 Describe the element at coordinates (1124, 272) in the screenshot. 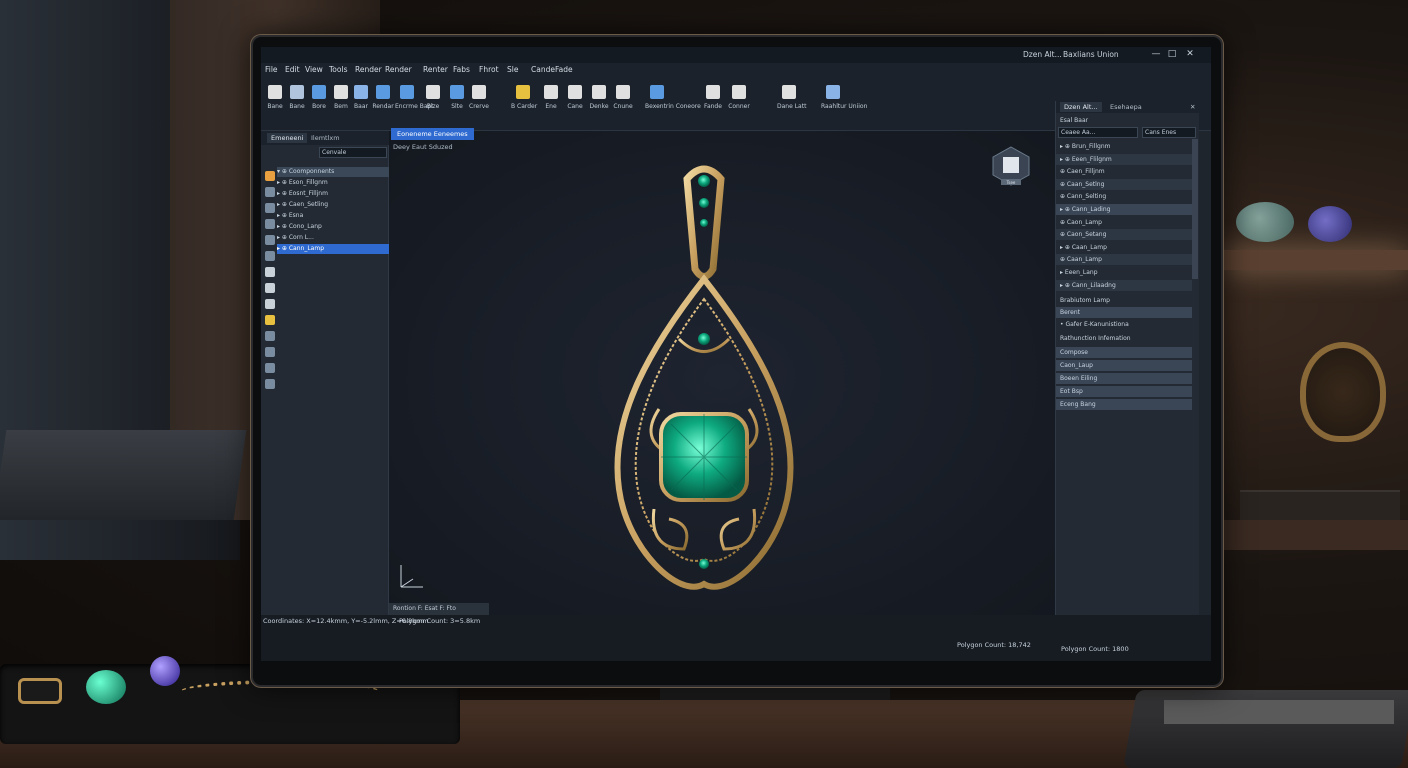

I see `component-row: ▸ Eeen_Lanp` at that location.